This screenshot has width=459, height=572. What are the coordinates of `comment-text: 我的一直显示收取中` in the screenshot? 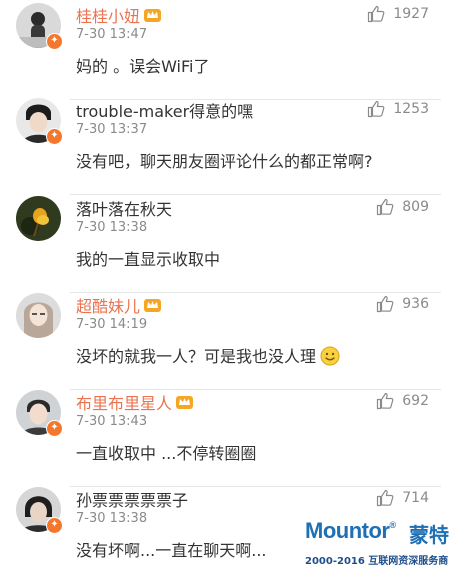 It's located at (148, 259).